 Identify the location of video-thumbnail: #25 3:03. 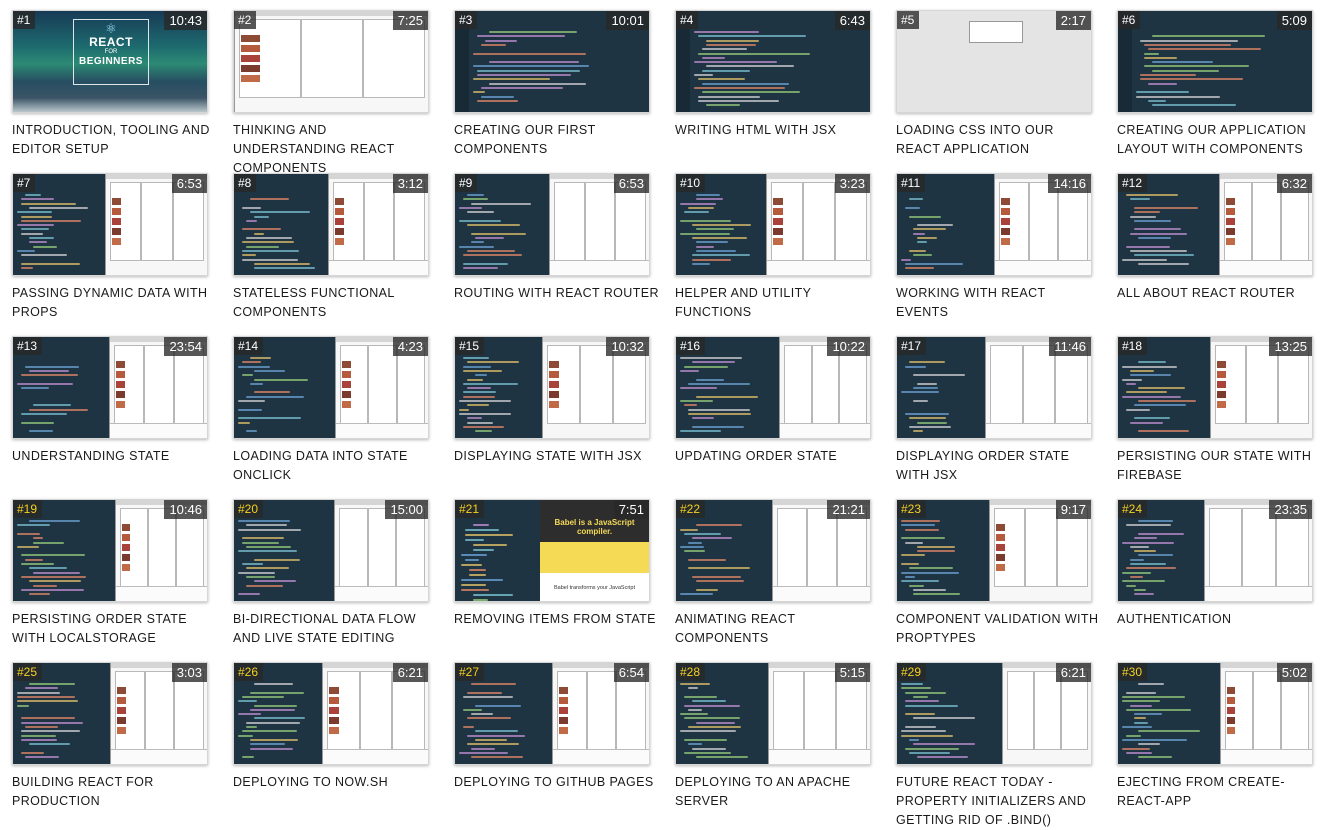
(110, 713).